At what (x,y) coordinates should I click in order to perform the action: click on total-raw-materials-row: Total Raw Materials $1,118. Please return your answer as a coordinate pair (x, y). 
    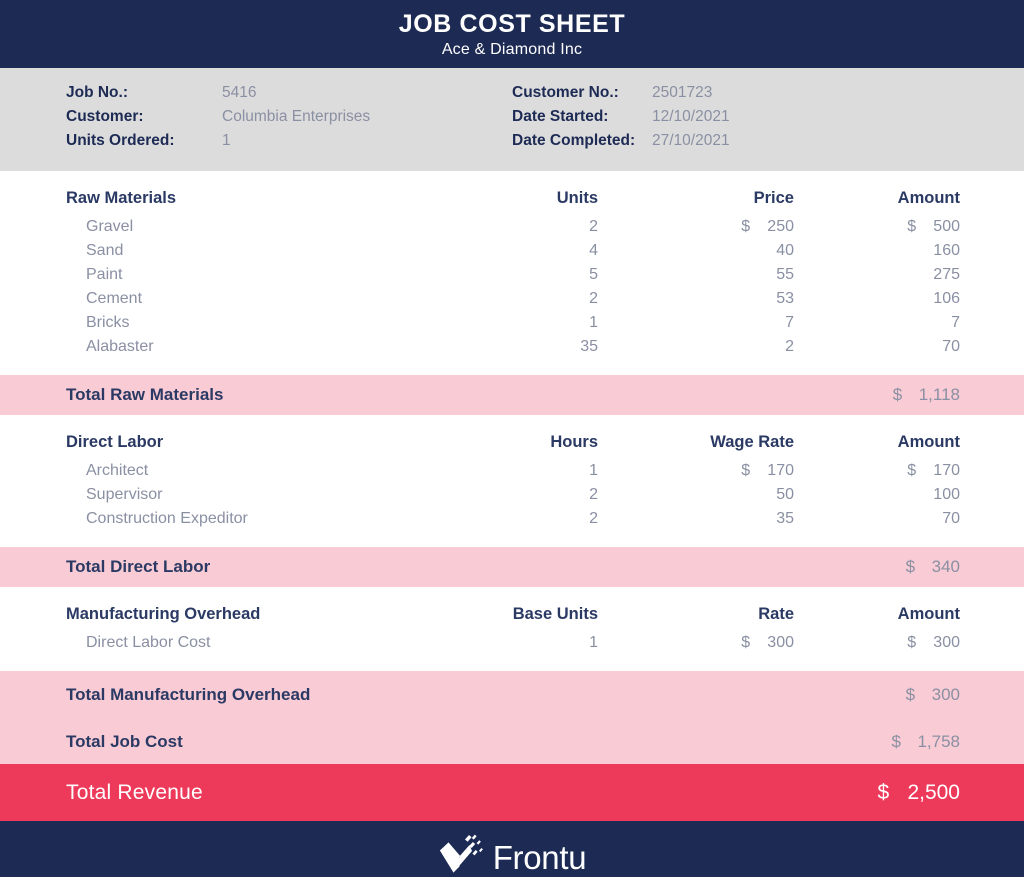
    Looking at the image, I should click on (513, 395).